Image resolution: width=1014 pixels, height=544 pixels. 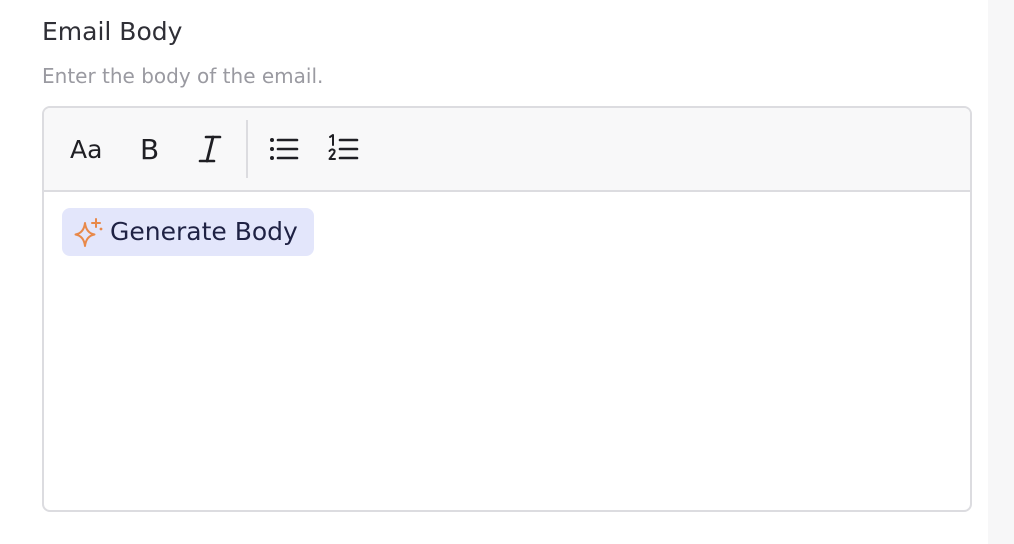 I want to click on italic-button, so click(x=210, y=149).